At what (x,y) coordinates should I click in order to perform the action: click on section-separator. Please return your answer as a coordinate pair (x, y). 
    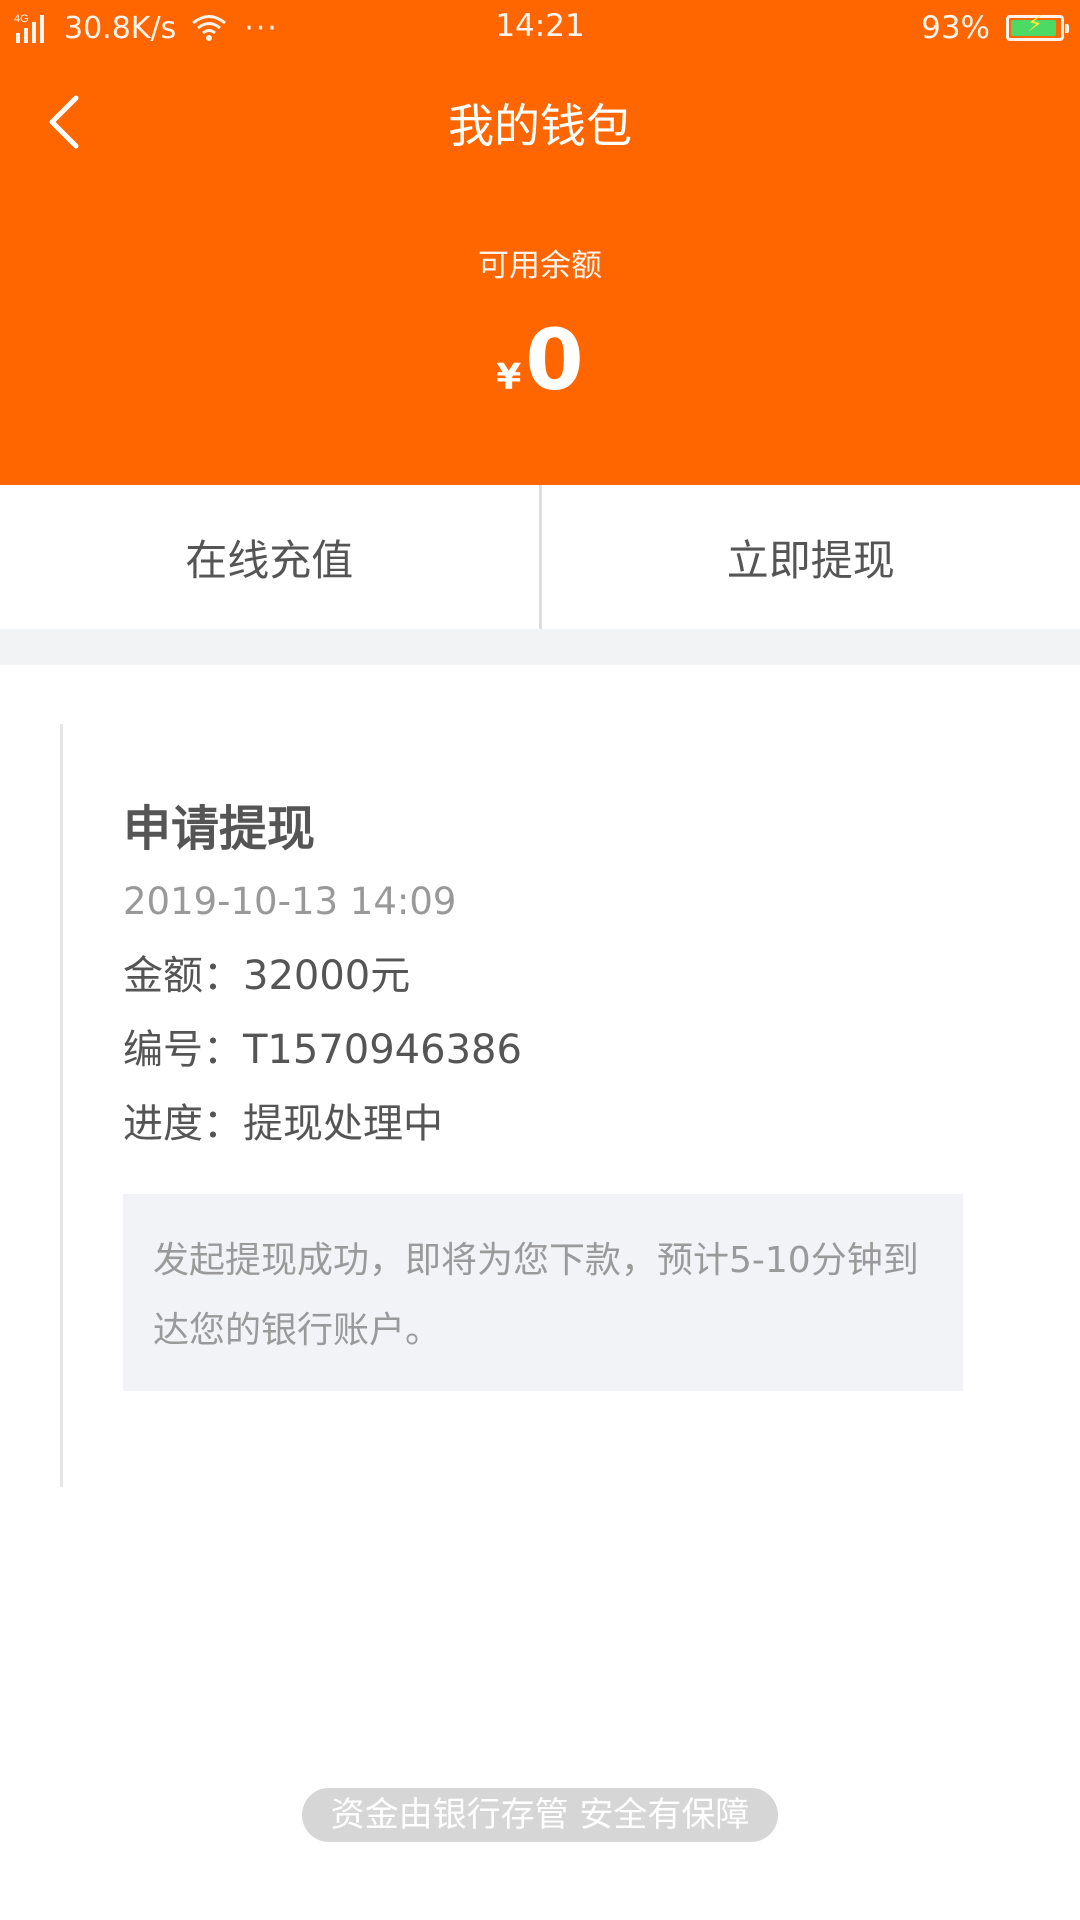
    Looking at the image, I should click on (540, 647).